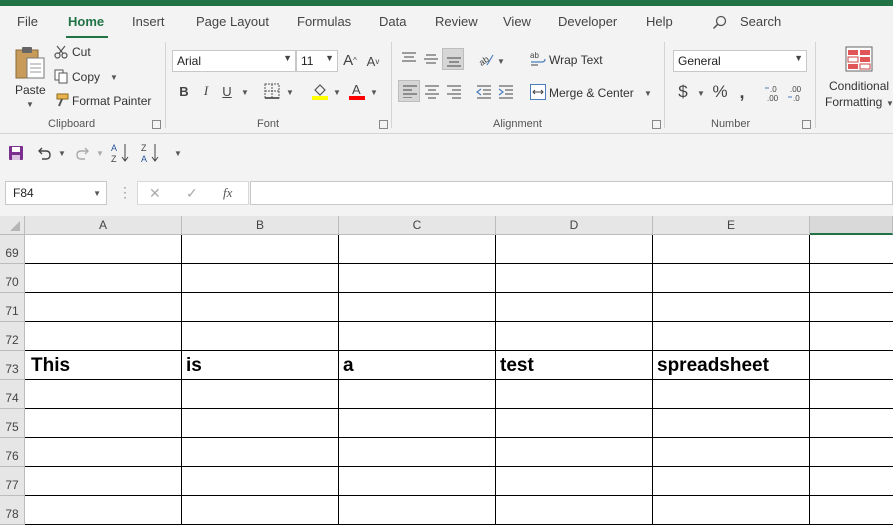  Describe the element at coordinates (260, 278) in the screenshot. I see `cell-b70` at that location.